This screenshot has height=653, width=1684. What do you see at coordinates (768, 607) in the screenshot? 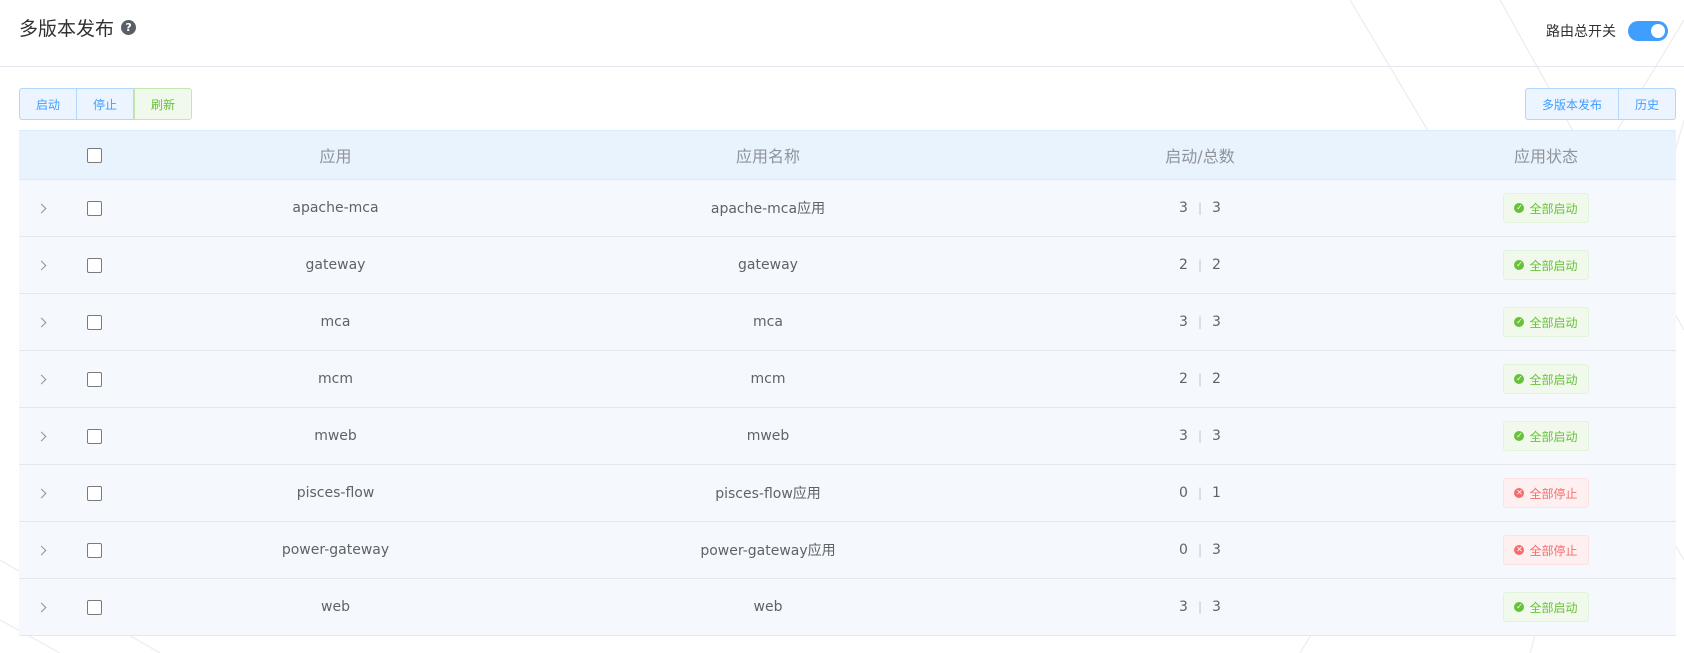
I see `app-name-cell: web` at bounding box center [768, 607].